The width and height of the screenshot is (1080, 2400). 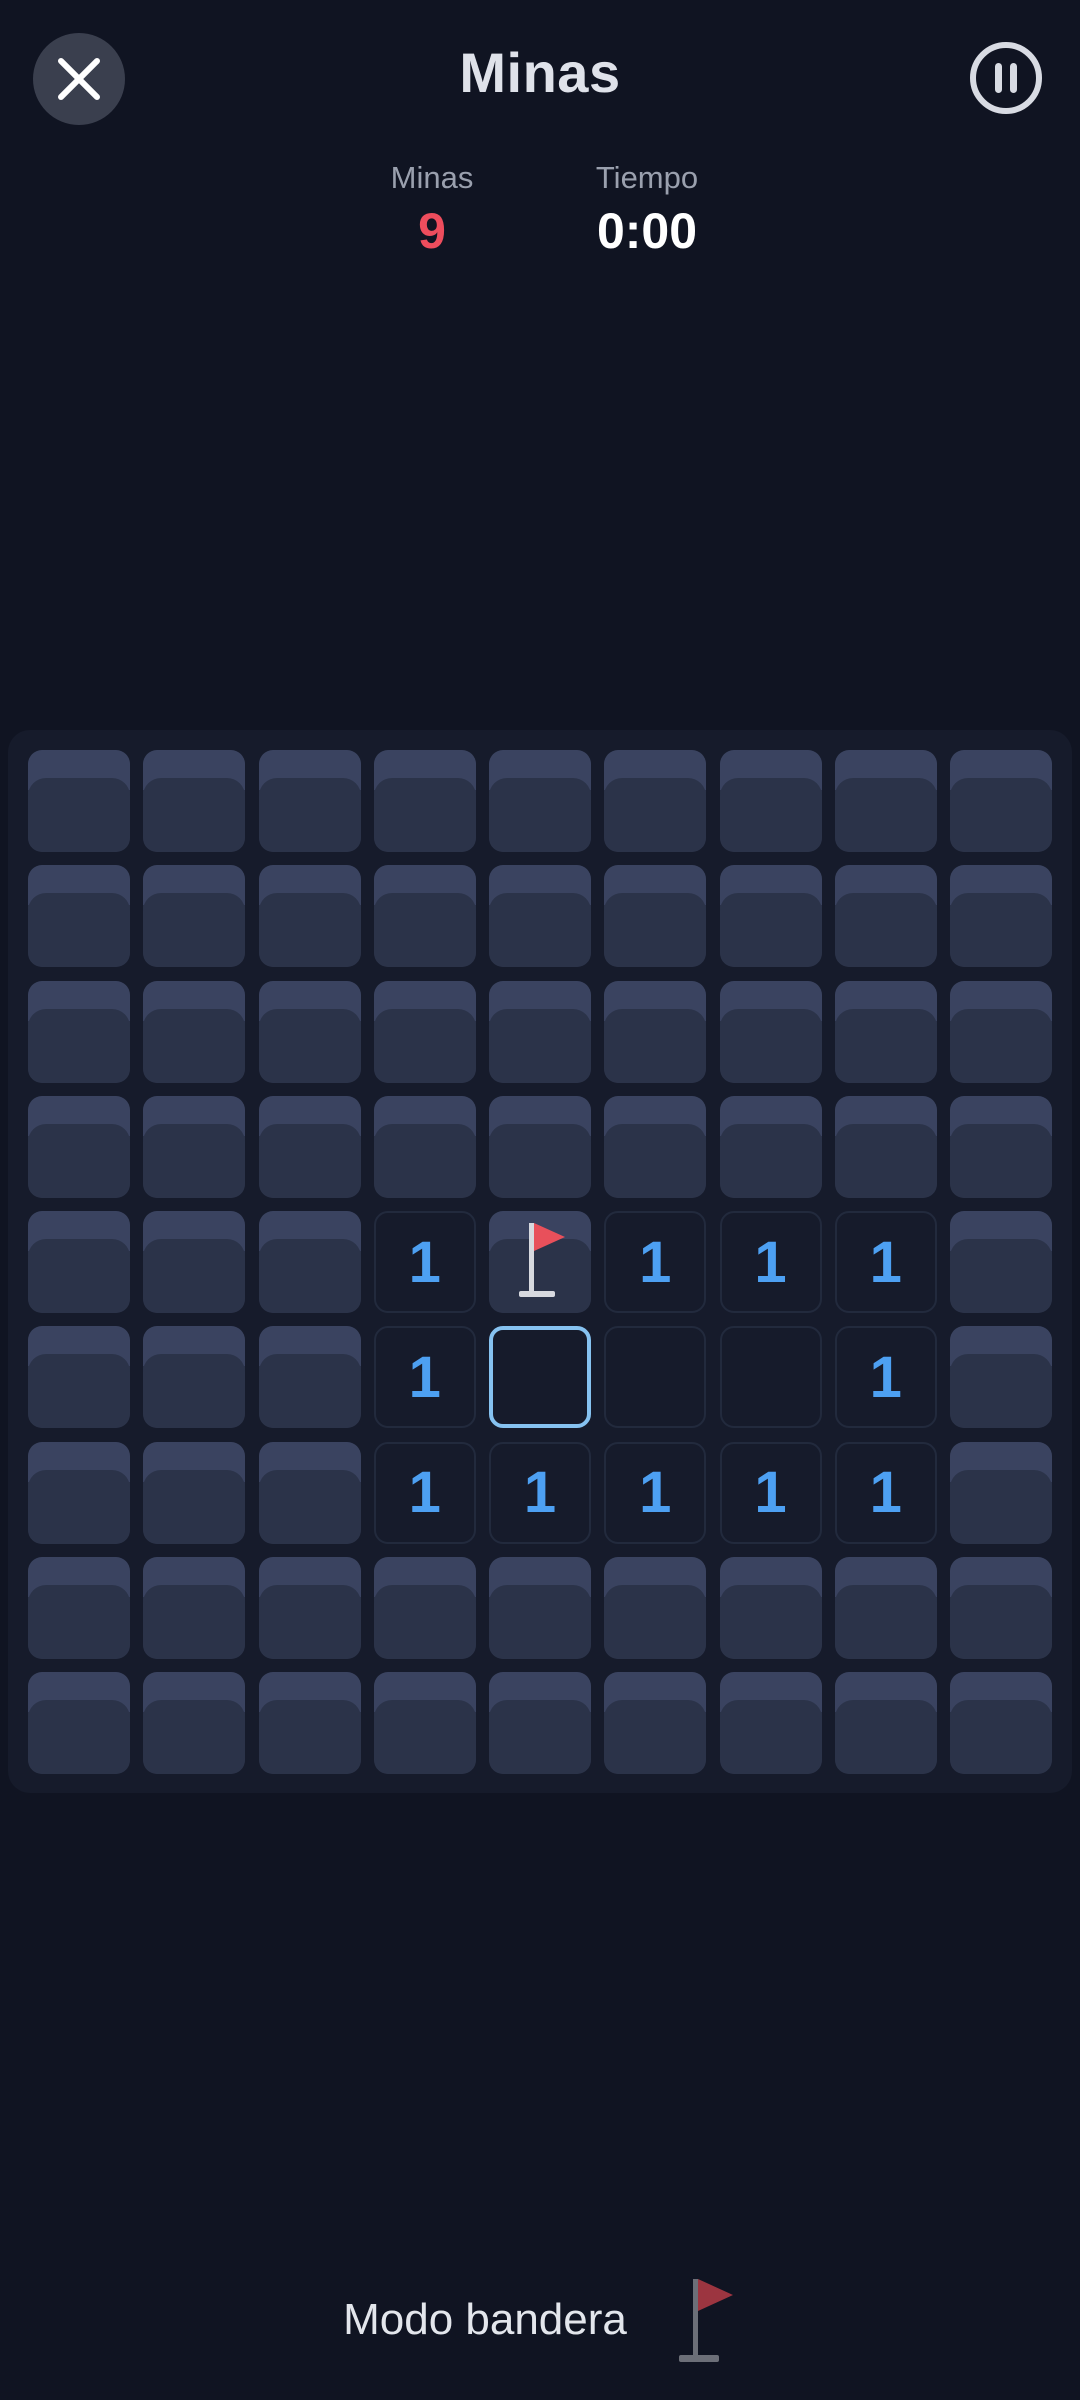 What do you see at coordinates (540, 1377) in the screenshot?
I see `board-cell-selected` at bounding box center [540, 1377].